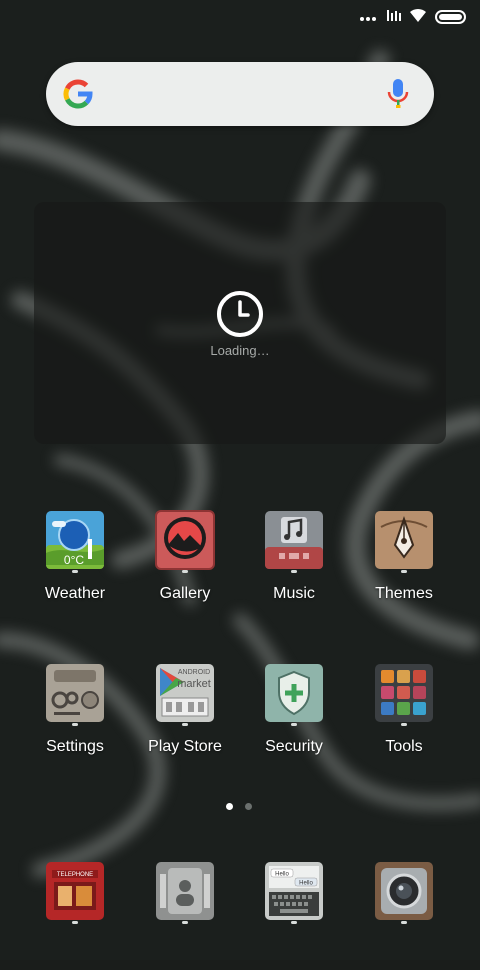 The width and height of the screenshot is (480, 970). What do you see at coordinates (229, 806) in the screenshot?
I see `page-dot-active` at bounding box center [229, 806].